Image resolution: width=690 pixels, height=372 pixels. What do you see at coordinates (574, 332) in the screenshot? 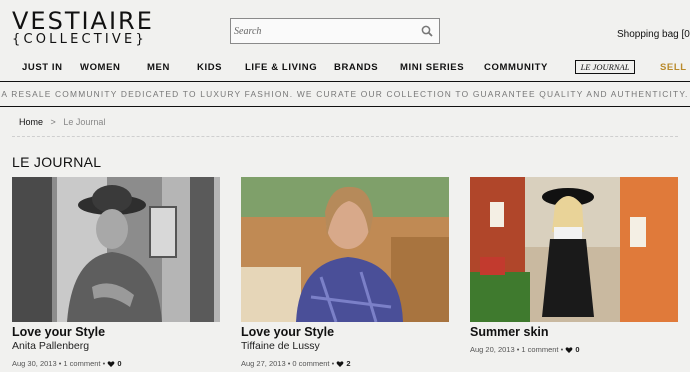
I see `article-title: Summer skin` at bounding box center [574, 332].